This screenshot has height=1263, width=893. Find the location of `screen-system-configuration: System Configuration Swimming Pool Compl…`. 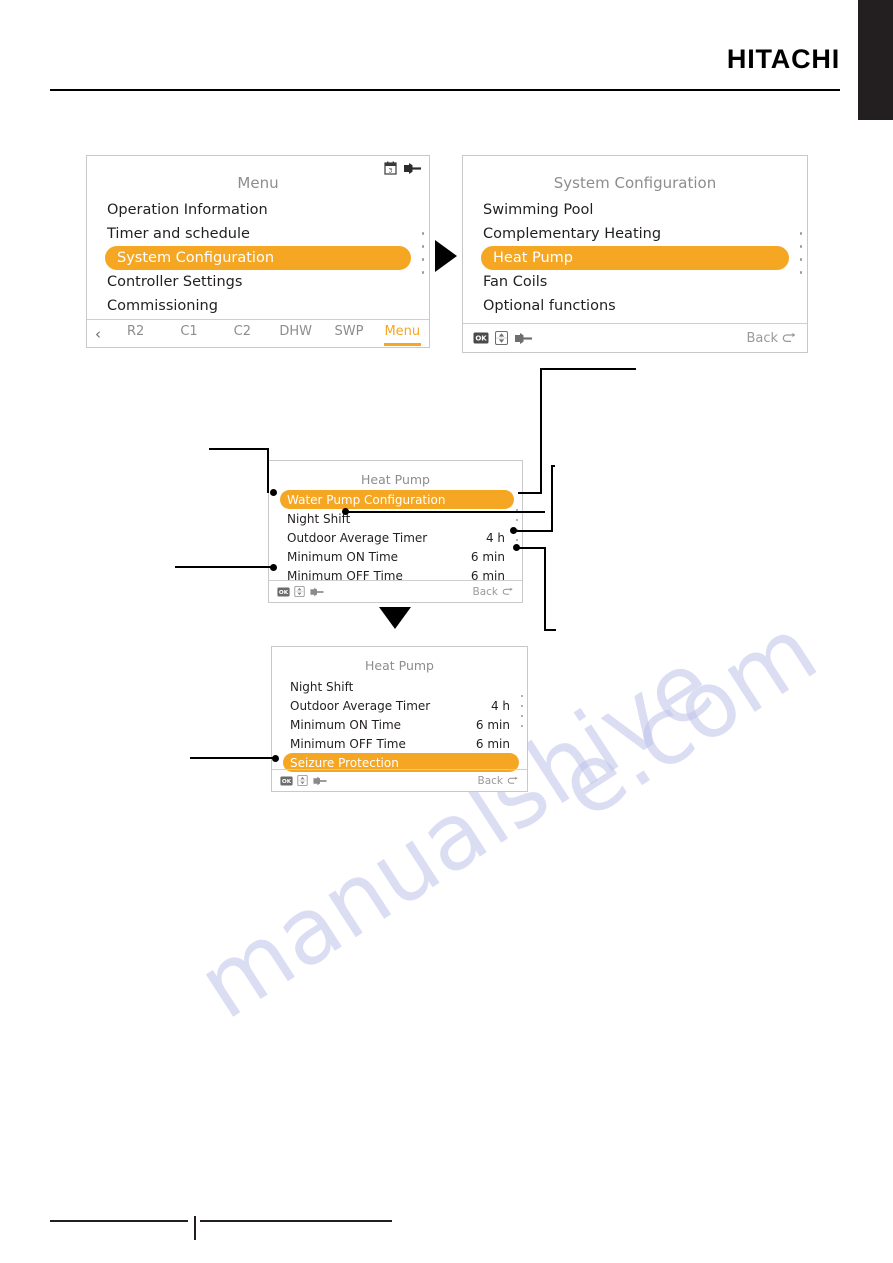

screen-system-configuration: System Configuration Swimming Pool Compl… is located at coordinates (635, 254).